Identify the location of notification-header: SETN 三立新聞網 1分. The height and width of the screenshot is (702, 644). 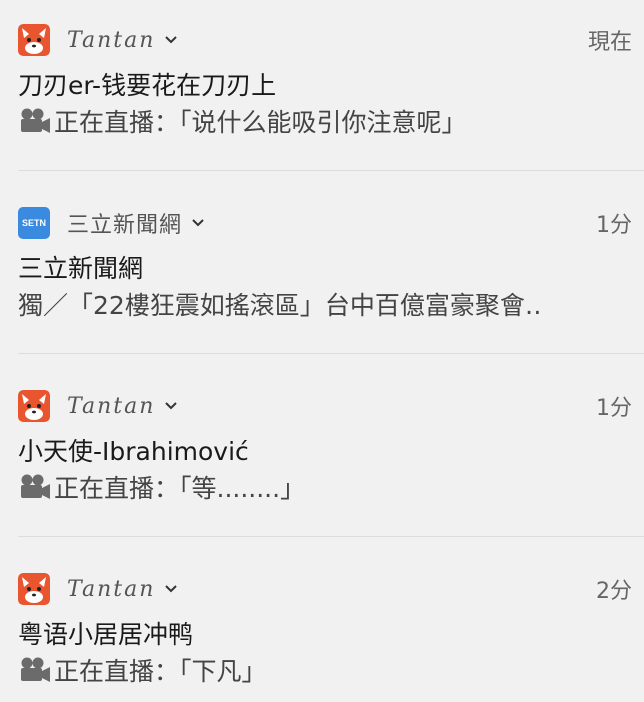
(325, 223).